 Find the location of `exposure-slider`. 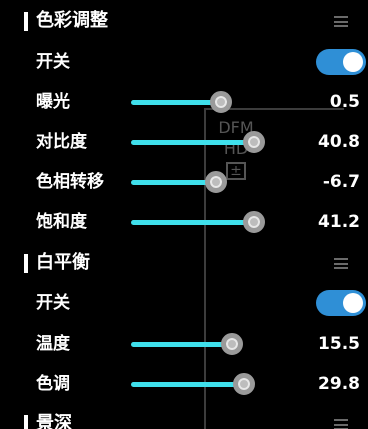

exposure-slider is located at coordinates (193, 102).